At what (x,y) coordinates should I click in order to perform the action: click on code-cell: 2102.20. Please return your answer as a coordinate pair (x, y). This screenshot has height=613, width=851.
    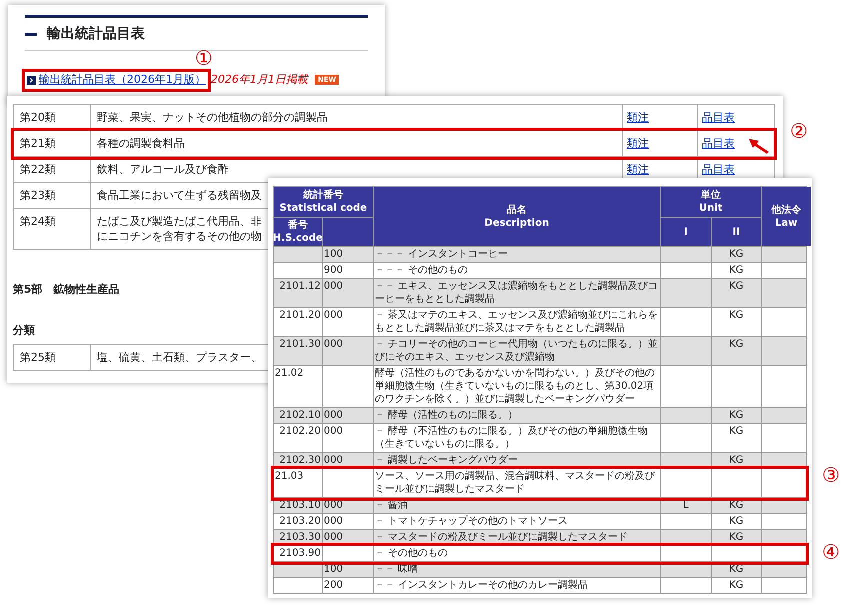
    Looking at the image, I should click on (300, 431).